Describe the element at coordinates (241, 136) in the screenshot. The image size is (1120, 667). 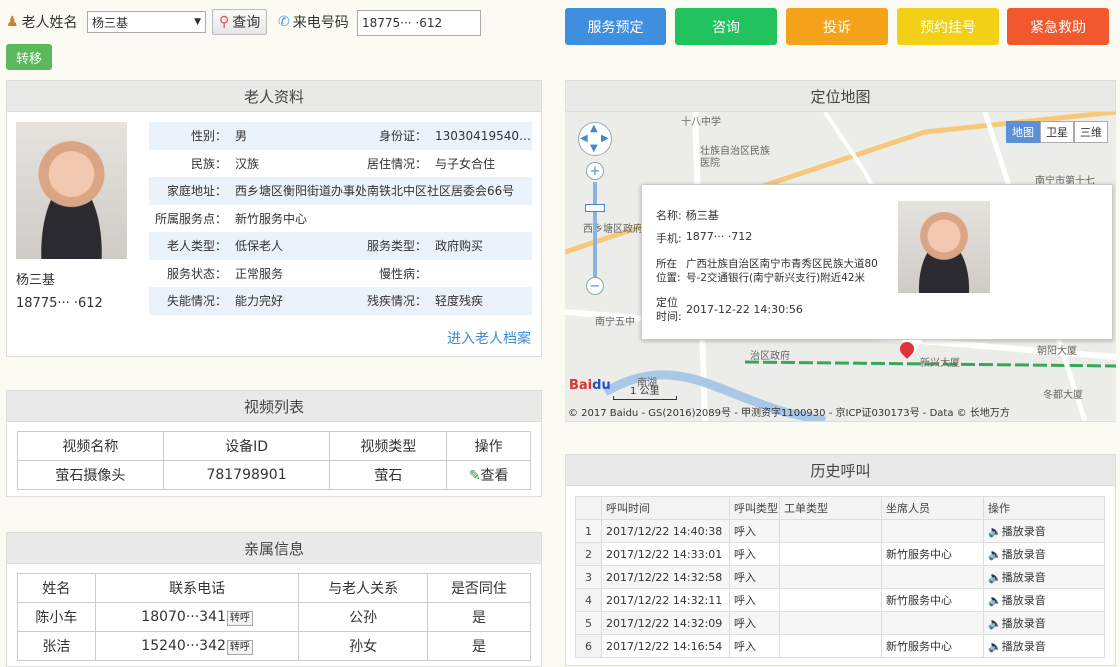
I see `info-value: 男` at that location.